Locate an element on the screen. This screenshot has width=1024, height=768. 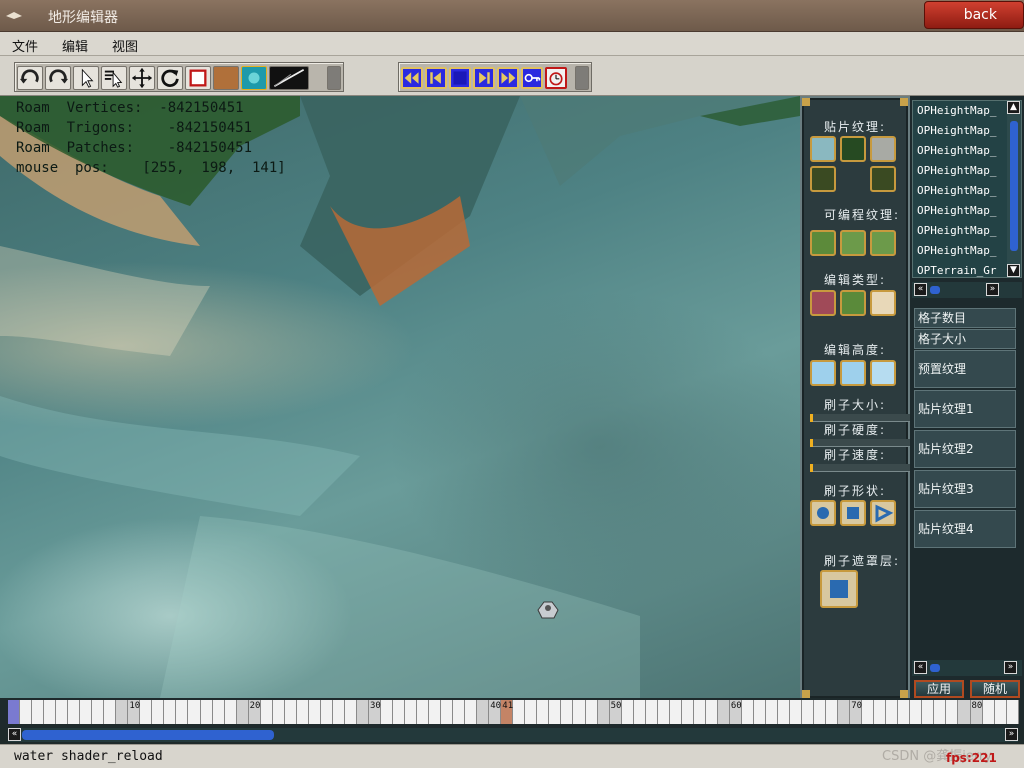
raise-height-icon is located at coordinates (823, 373).